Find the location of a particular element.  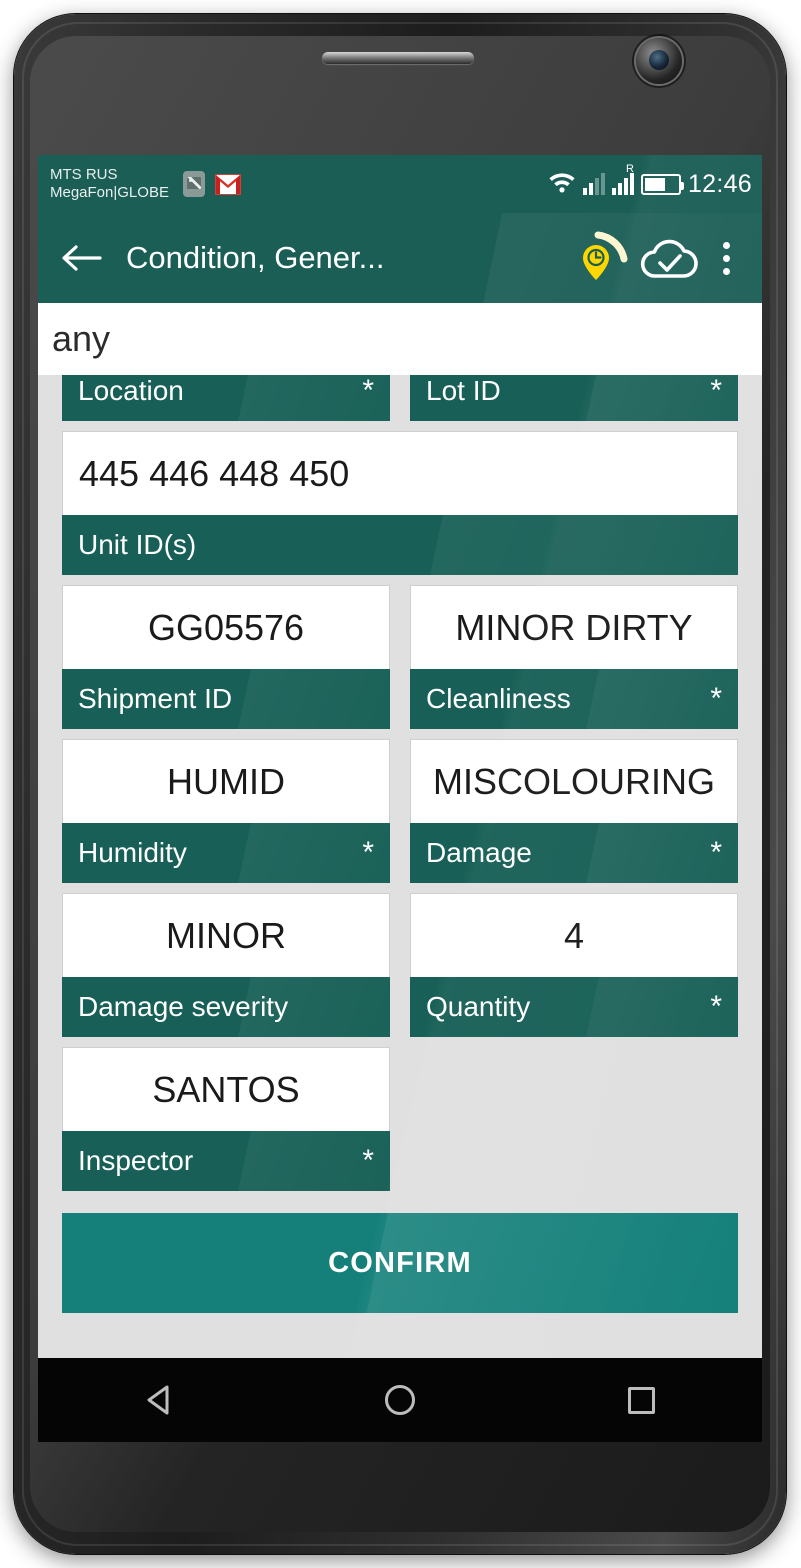

carrier-label: MTS RUS MegaFon|GLOBE is located at coordinates (109, 184).